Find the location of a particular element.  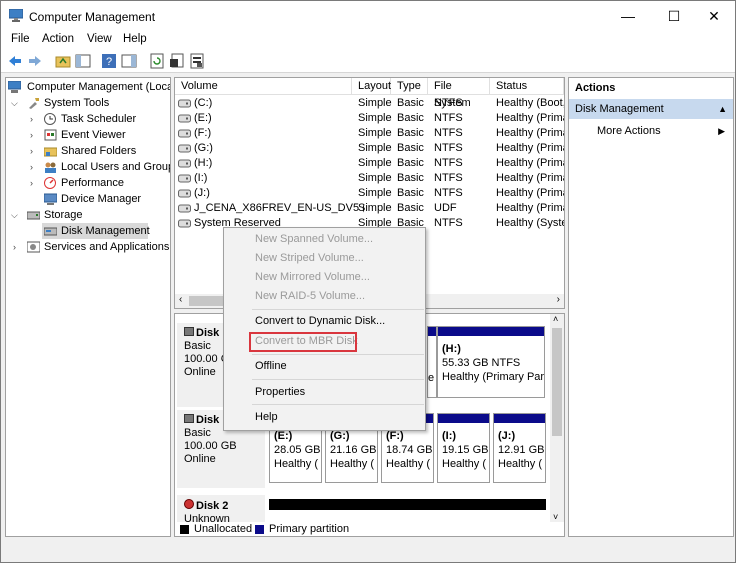

scroll-thumb is located at coordinates (557, 382).